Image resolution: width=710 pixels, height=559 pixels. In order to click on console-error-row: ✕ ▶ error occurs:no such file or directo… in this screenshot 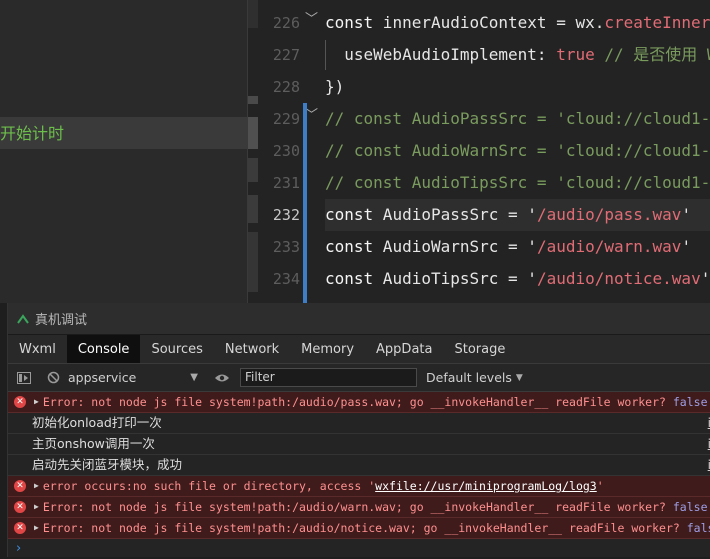, I will do `click(359, 486)`.